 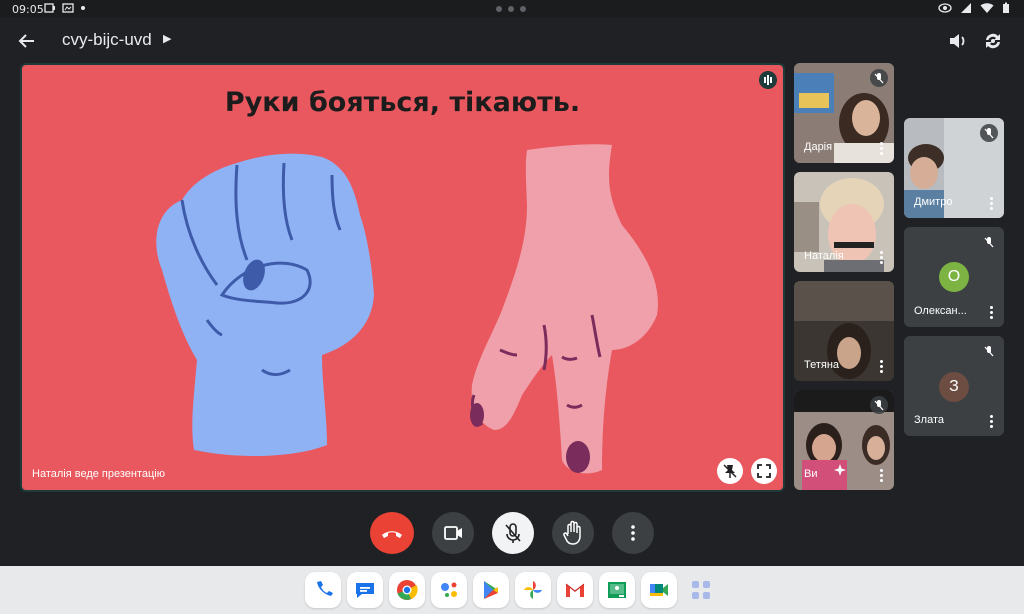 I want to click on back-button, so click(x=27, y=41).